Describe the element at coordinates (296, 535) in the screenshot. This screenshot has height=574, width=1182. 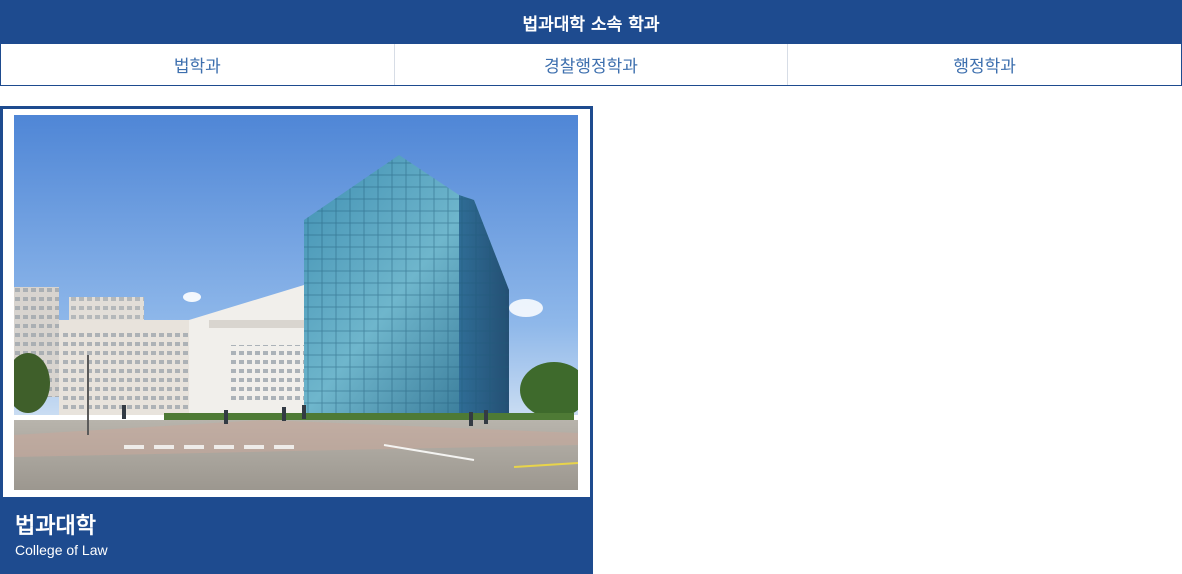
I see `college-card-caption: 법과대학 College of Law` at that location.